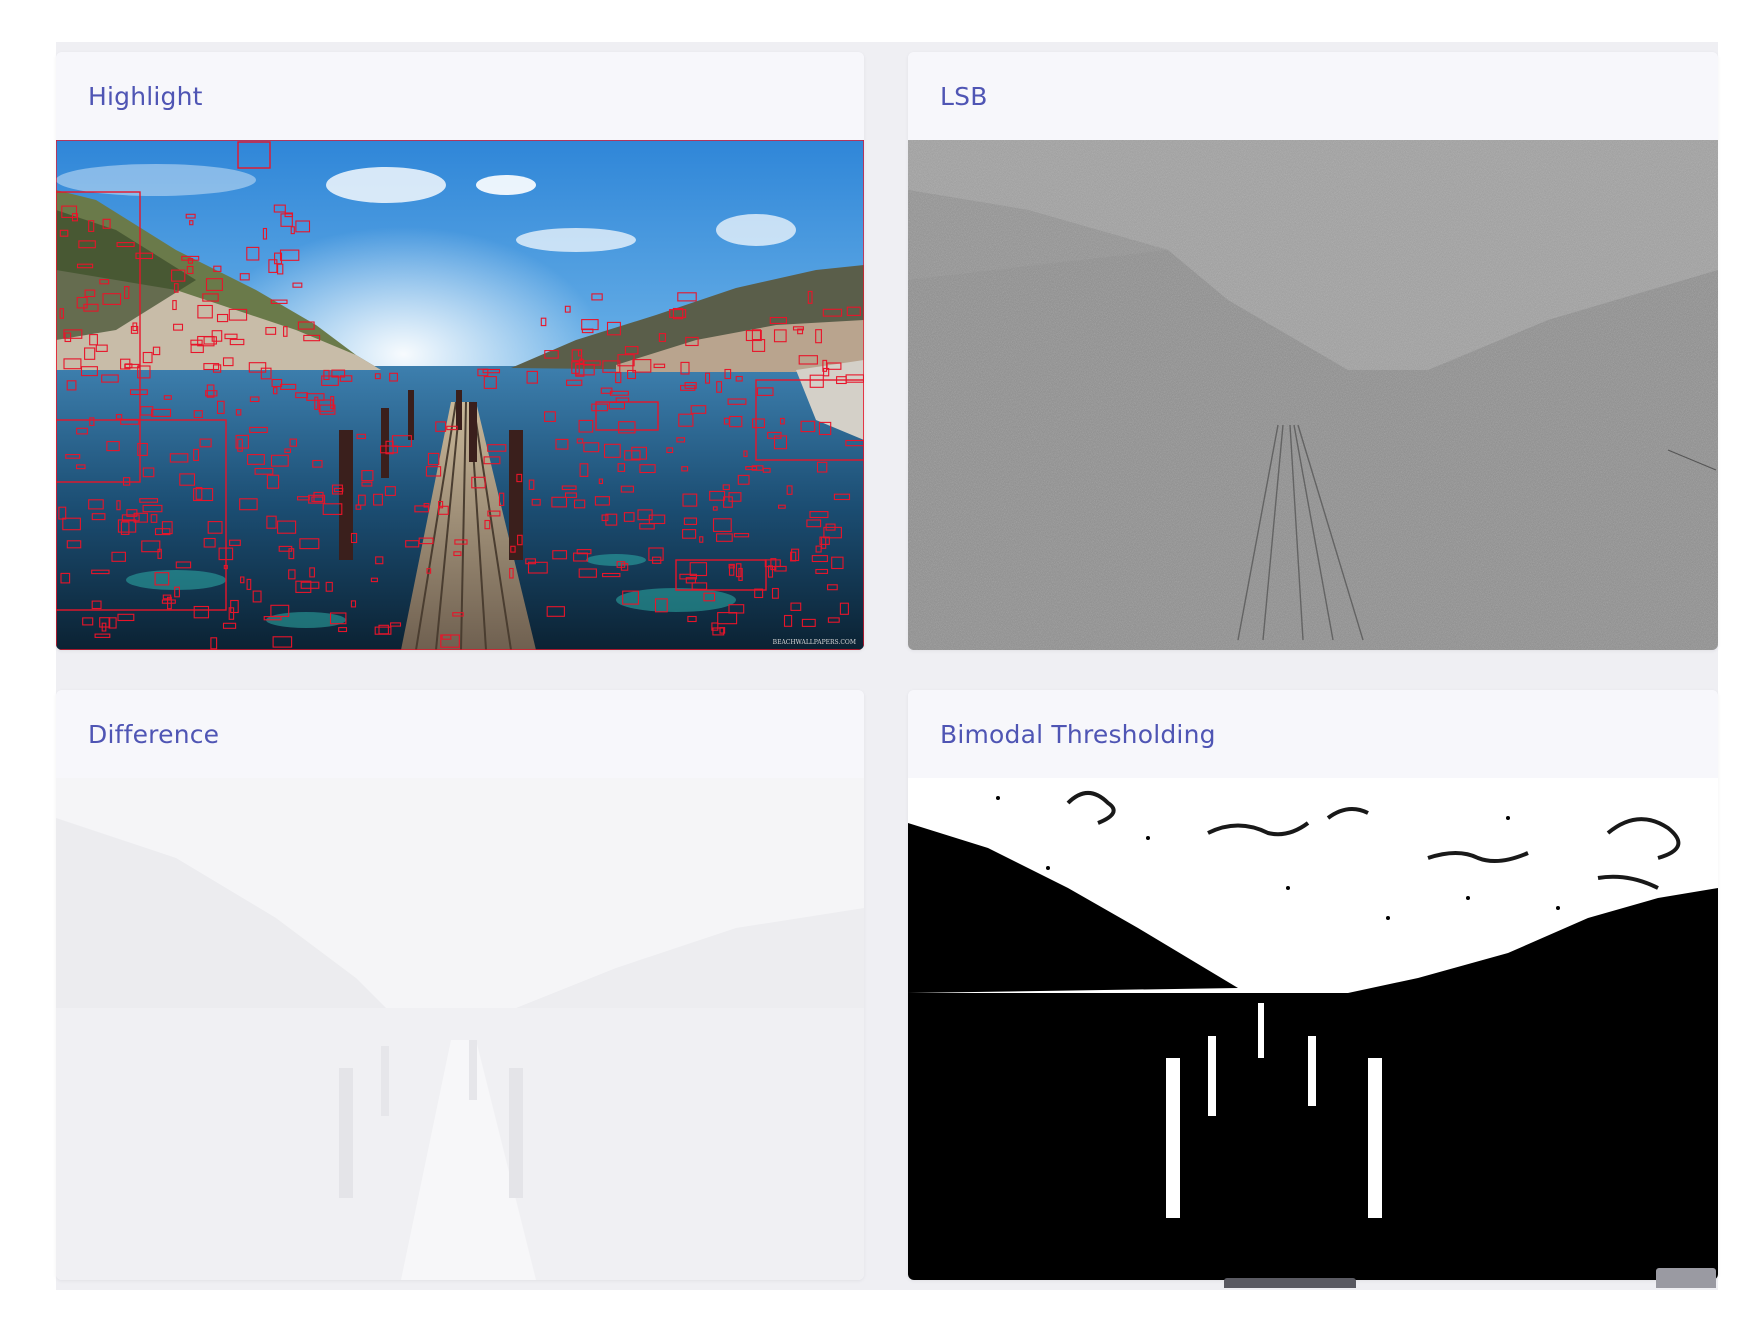  Describe the element at coordinates (814, 642) in the screenshot. I see `pier-watermark: BEACHWALLPAPERS.COM` at that location.